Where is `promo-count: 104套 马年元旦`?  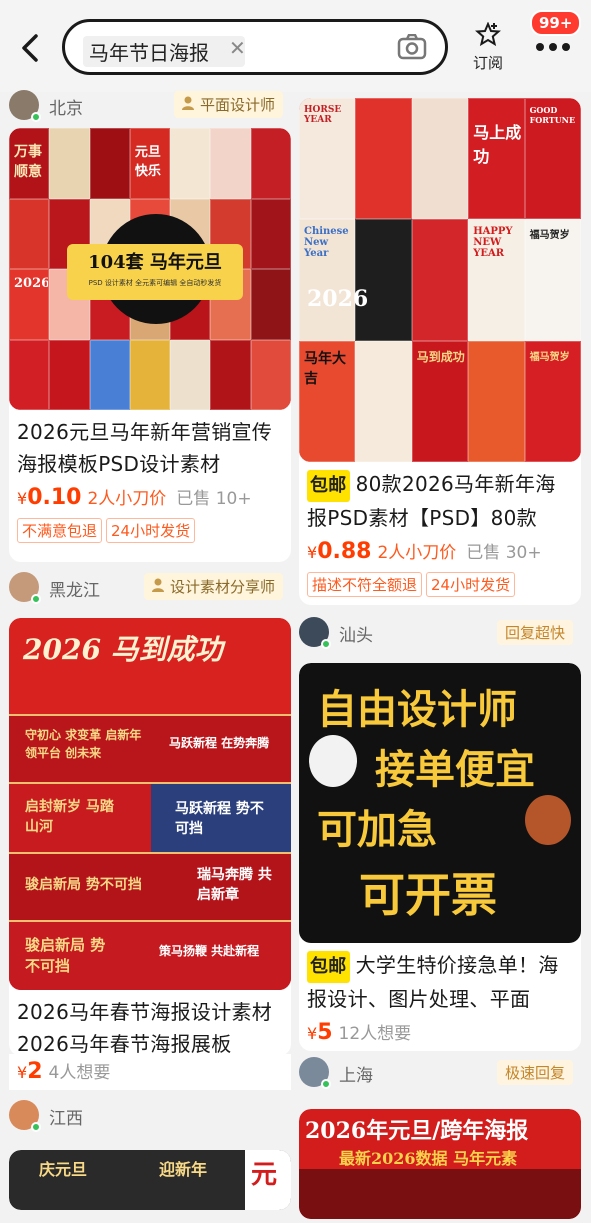
promo-count: 104套 马年元旦 is located at coordinates (155, 262).